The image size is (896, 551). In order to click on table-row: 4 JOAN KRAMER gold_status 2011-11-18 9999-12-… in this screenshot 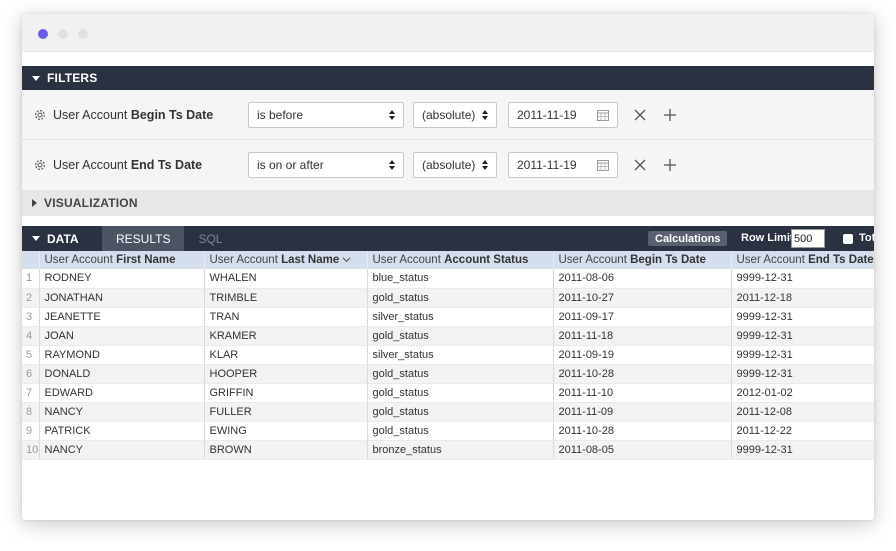, I will do `click(448, 336)`.